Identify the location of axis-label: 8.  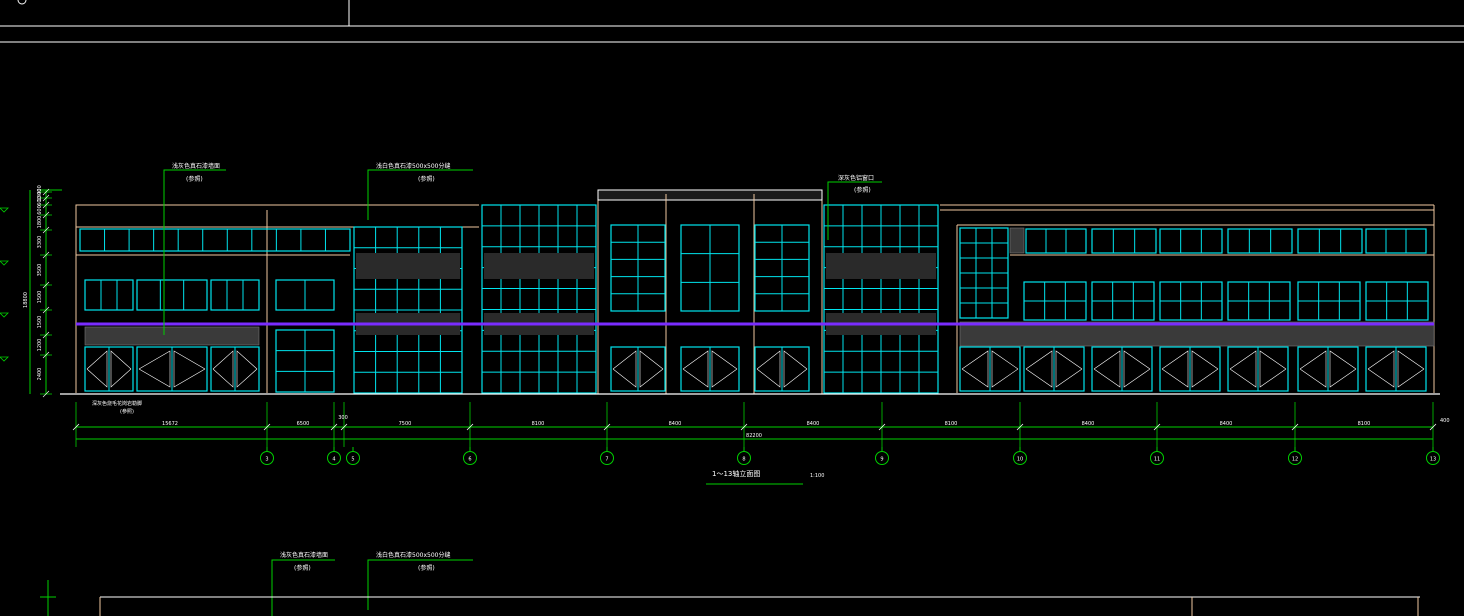
(743, 460).